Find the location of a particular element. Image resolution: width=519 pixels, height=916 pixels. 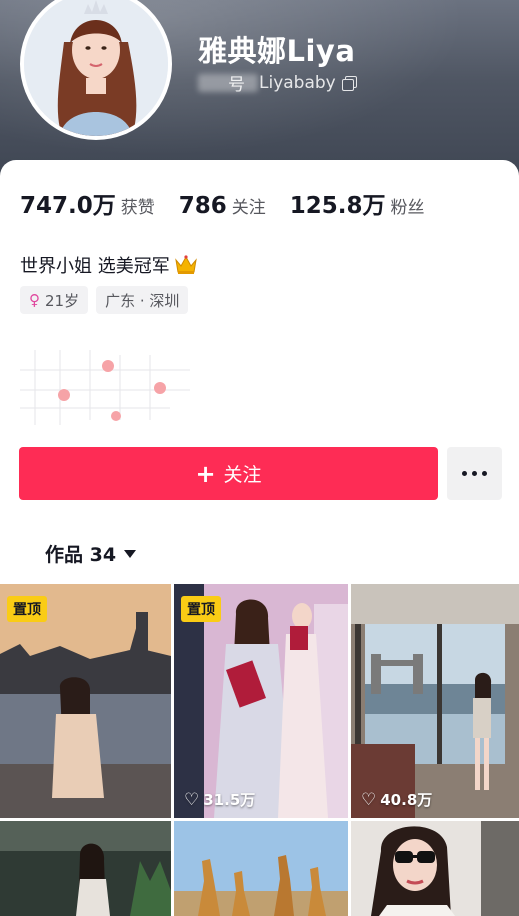

video-tile: 置顶 is located at coordinates (85, 701).